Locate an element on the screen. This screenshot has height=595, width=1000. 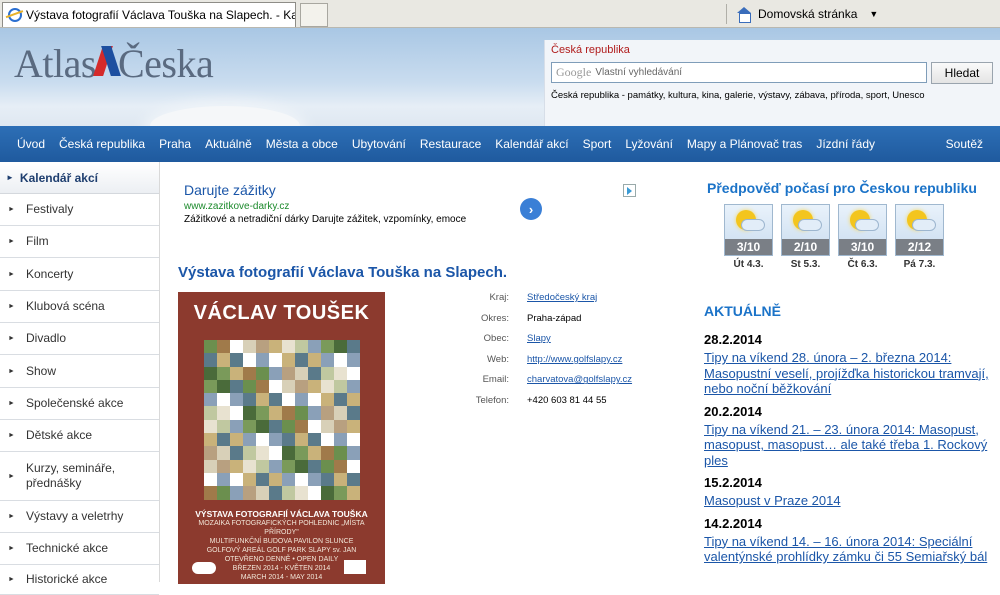
ad-go-arrow-icon: › is located at coordinates (531, 209).